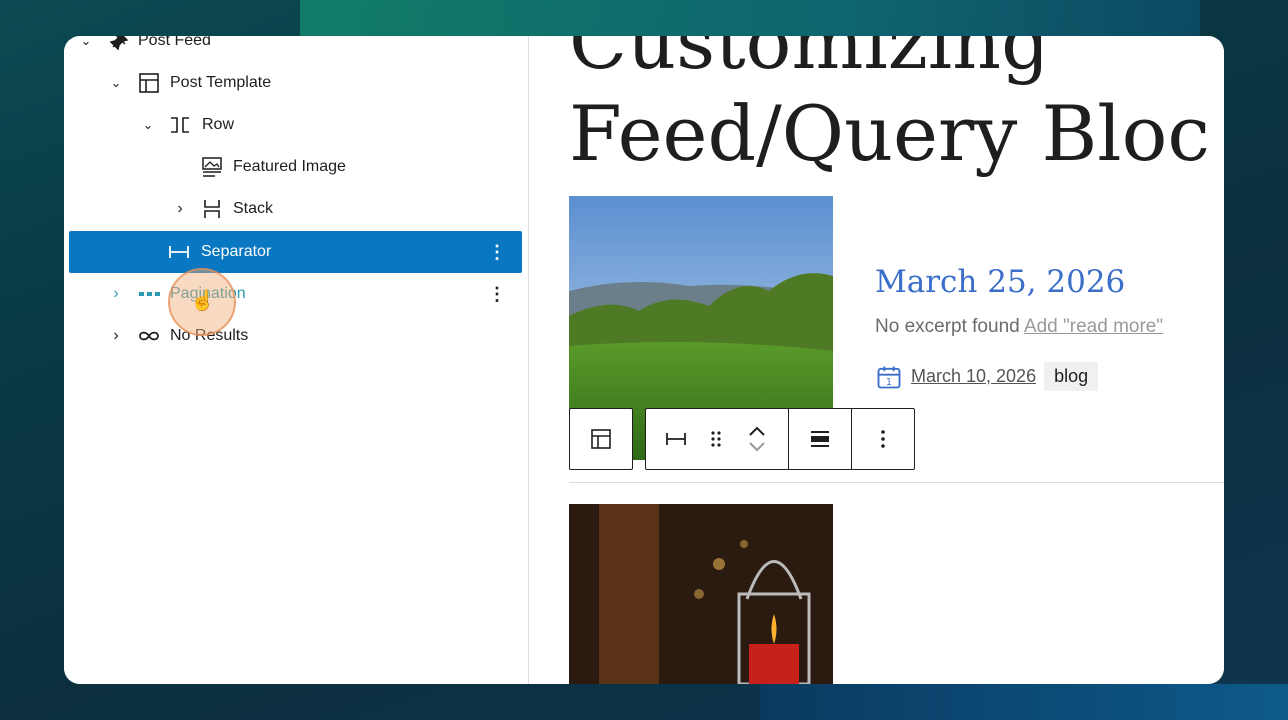 The height and width of the screenshot is (720, 1288). I want to click on list-item-row: ⌄ Row, so click(295, 125).